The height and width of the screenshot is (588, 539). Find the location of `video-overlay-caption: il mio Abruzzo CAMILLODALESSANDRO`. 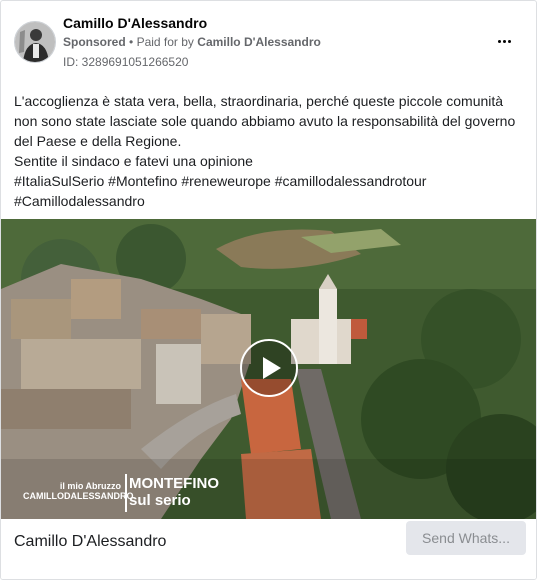

video-overlay-caption: il mio Abruzzo CAMILLODALESSANDRO is located at coordinates (78, 491).